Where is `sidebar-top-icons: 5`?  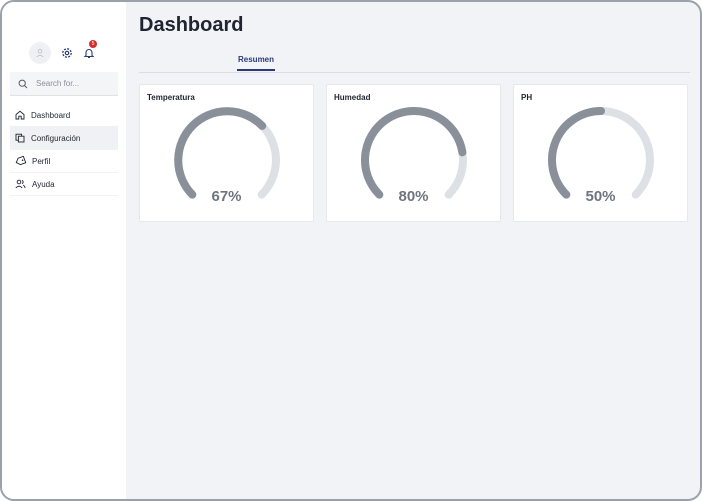 sidebar-top-icons: 5 is located at coordinates (63, 52).